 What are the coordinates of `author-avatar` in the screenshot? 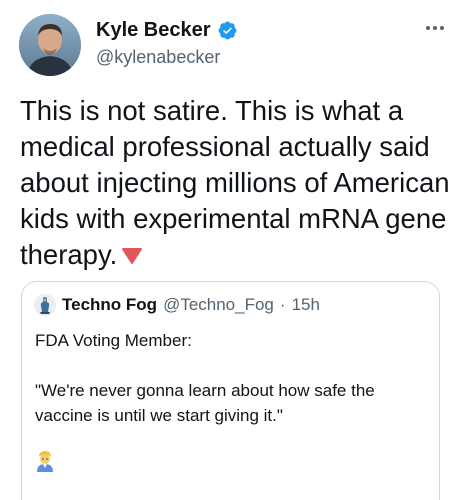 It's located at (50, 45).